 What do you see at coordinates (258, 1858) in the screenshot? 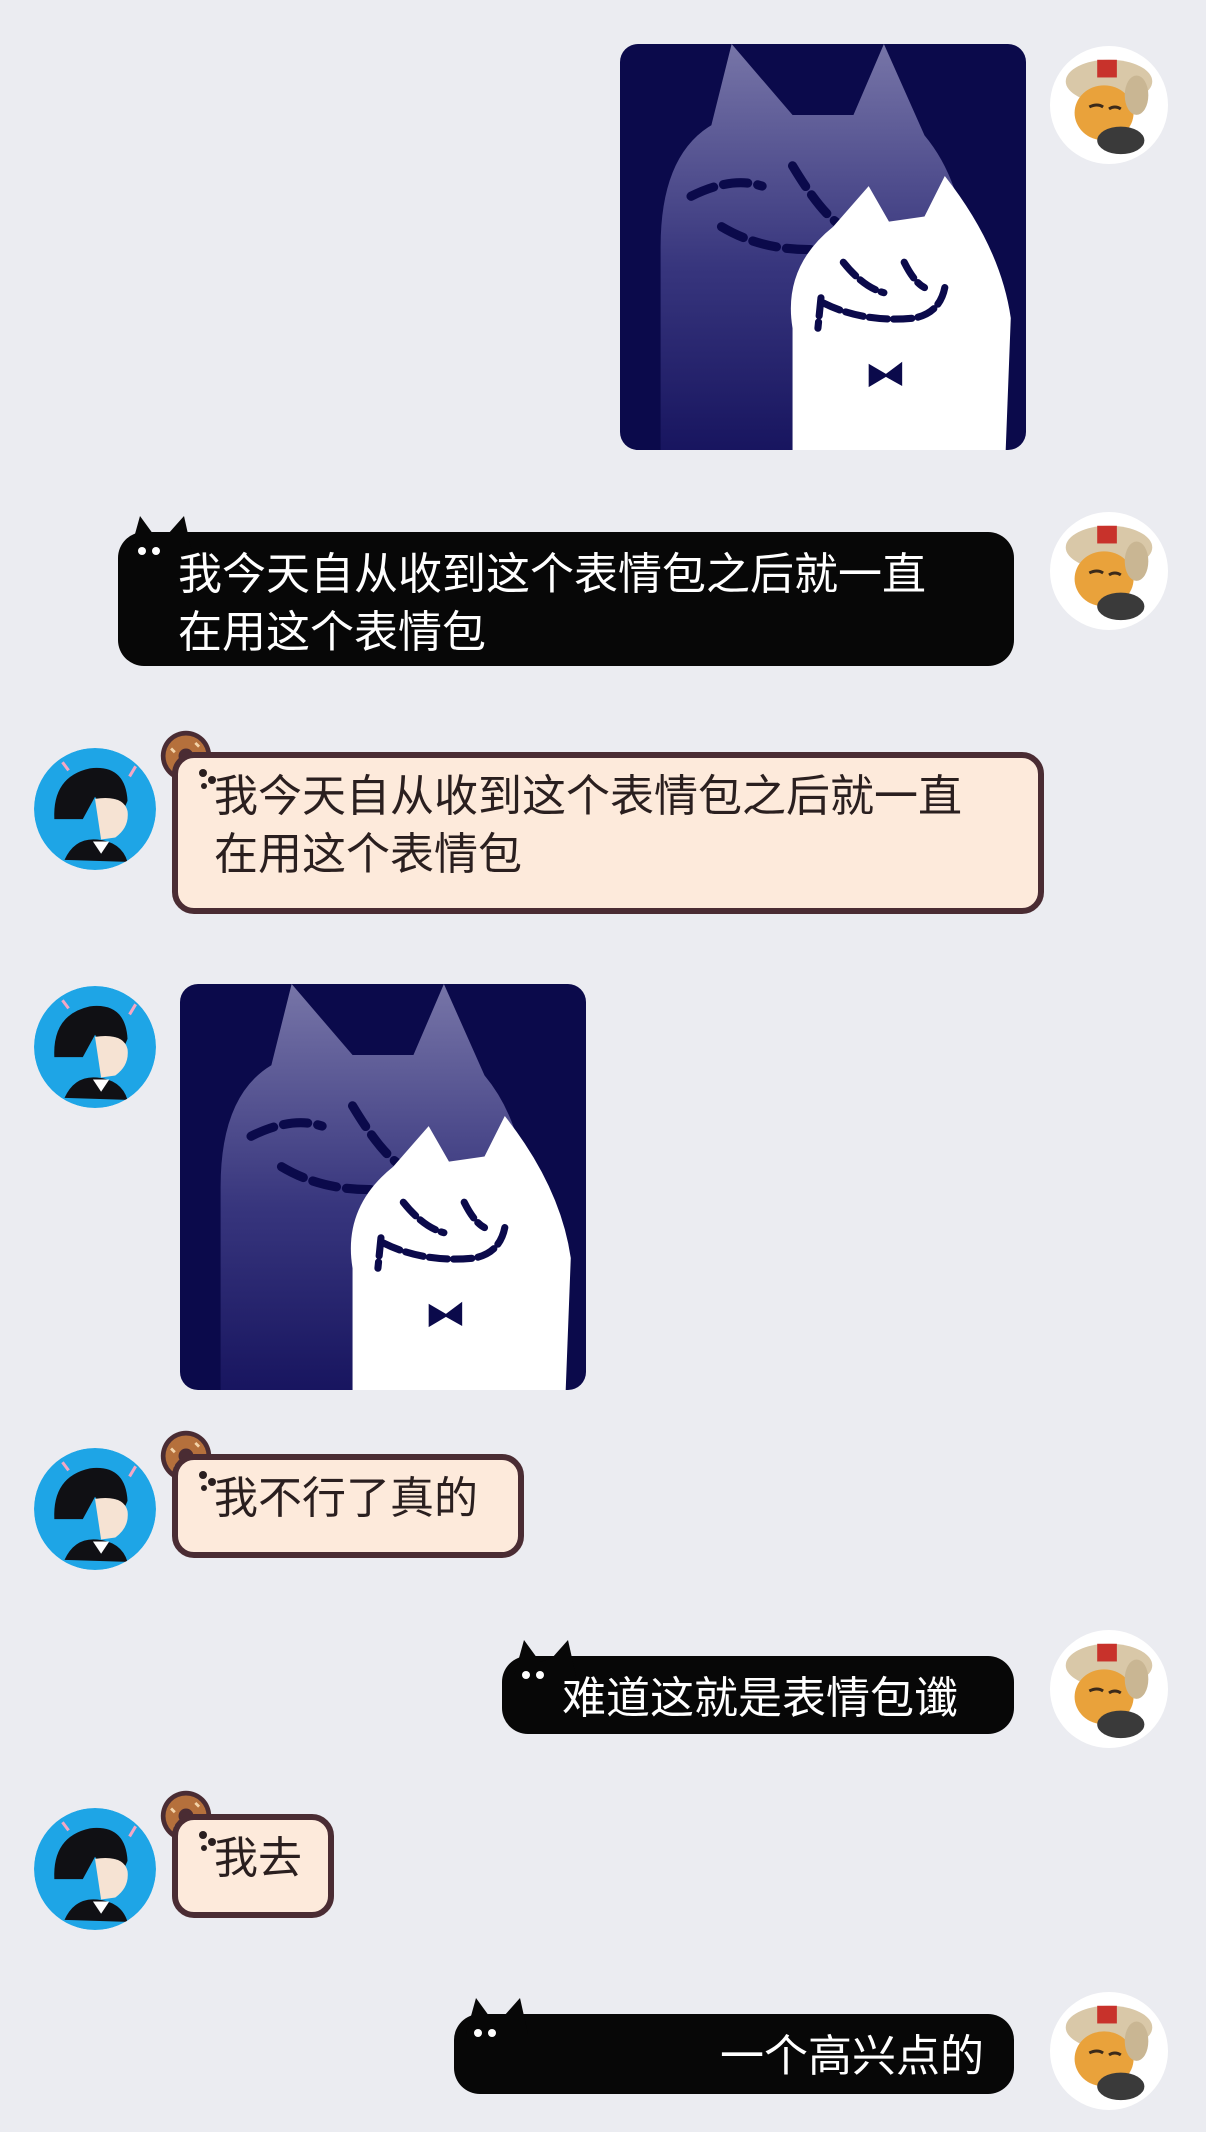
I see `message-text-line: 我去` at bounding box center [258, 1858].